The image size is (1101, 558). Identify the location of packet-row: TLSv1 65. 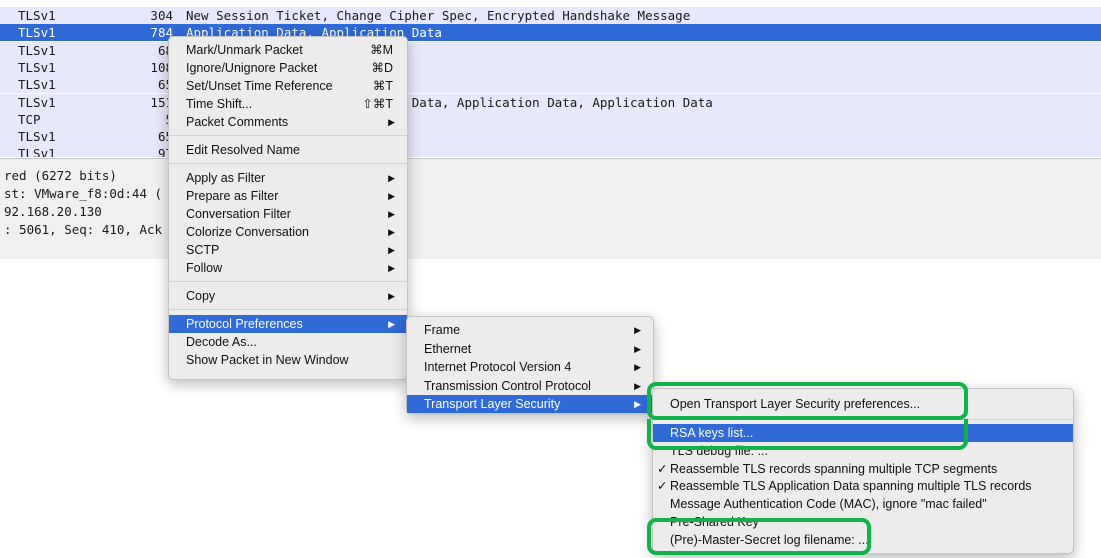
(550, 137).